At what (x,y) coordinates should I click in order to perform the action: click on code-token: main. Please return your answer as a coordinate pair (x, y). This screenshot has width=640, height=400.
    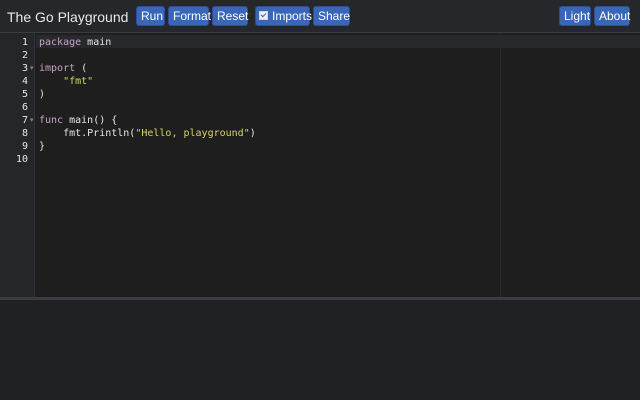
    Looking at the image, I should click on (96, 42).